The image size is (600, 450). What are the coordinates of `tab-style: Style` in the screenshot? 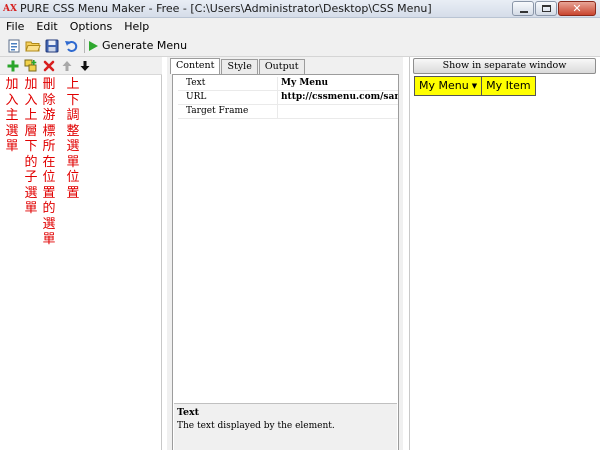 It's located at (239, 66).